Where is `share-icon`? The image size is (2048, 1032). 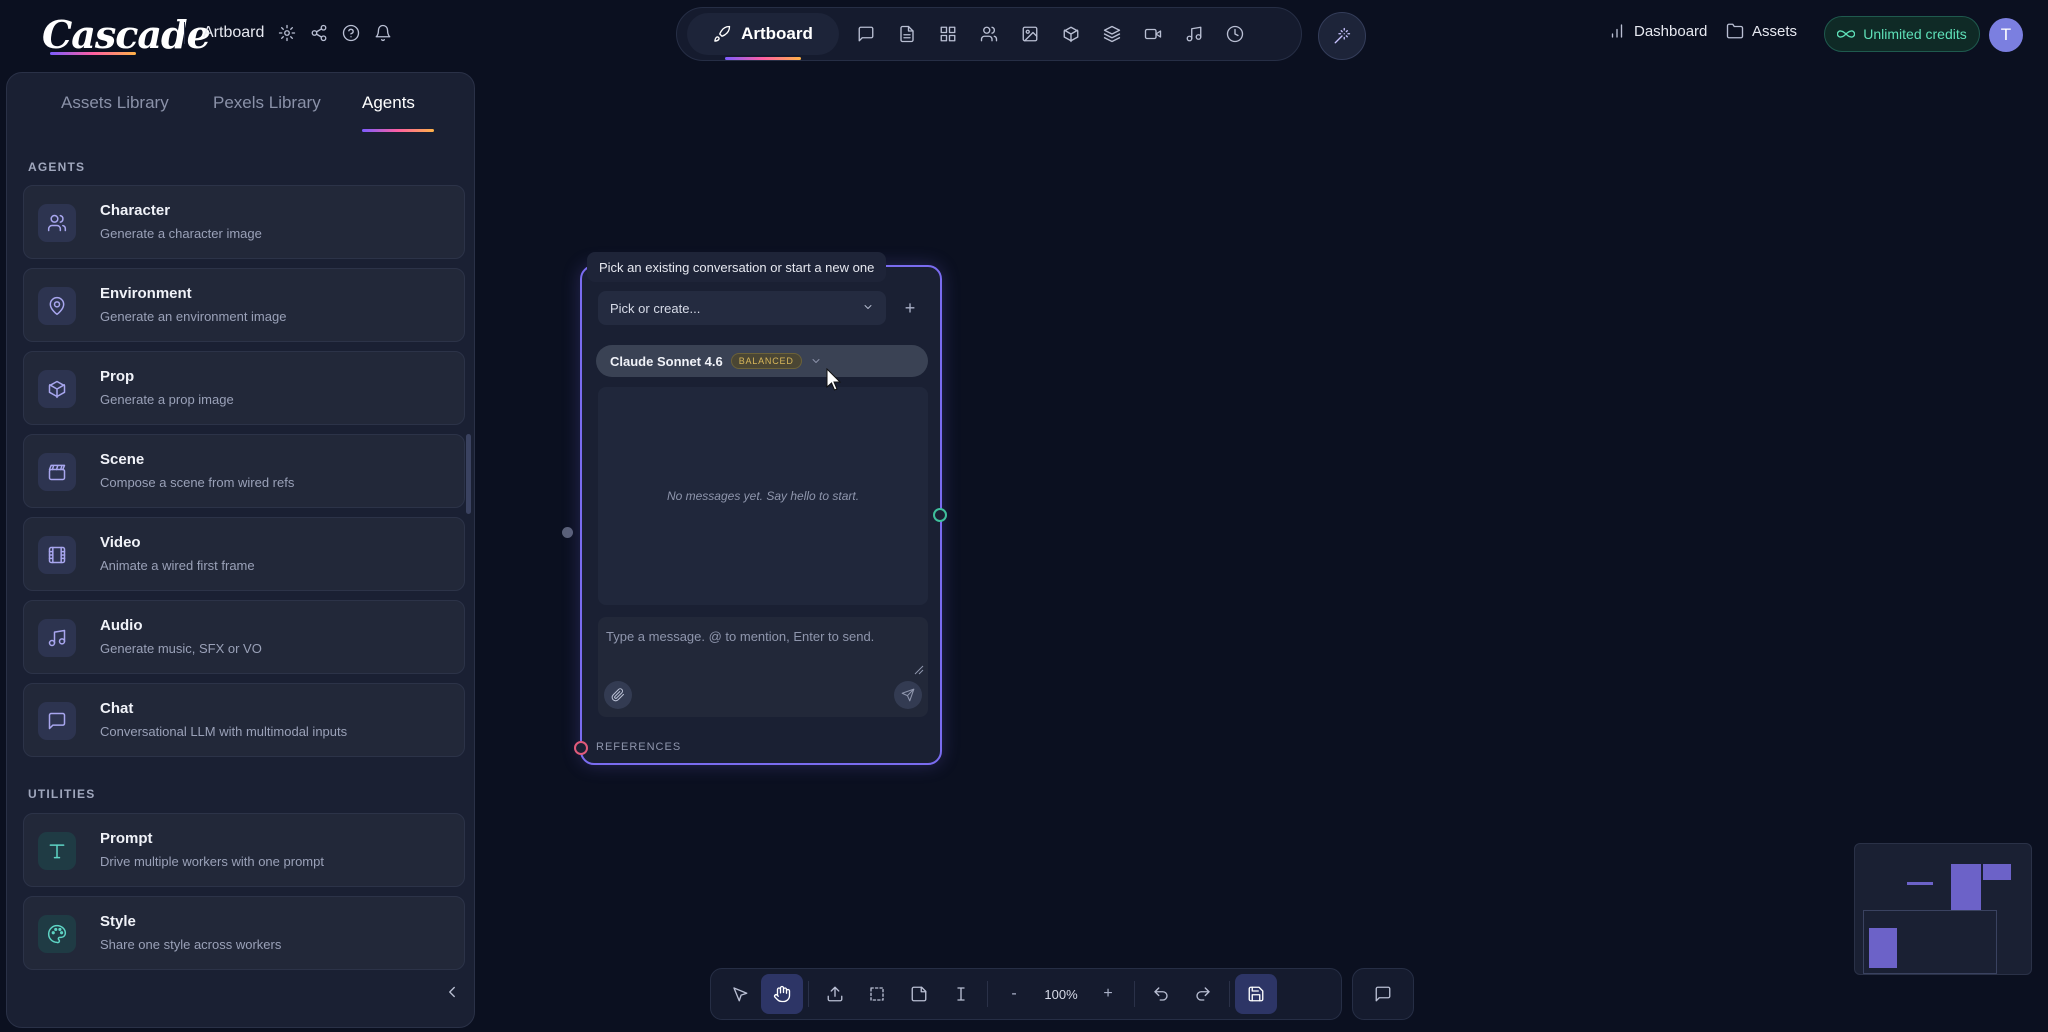 share-icon is located at coordinates (319, 33).